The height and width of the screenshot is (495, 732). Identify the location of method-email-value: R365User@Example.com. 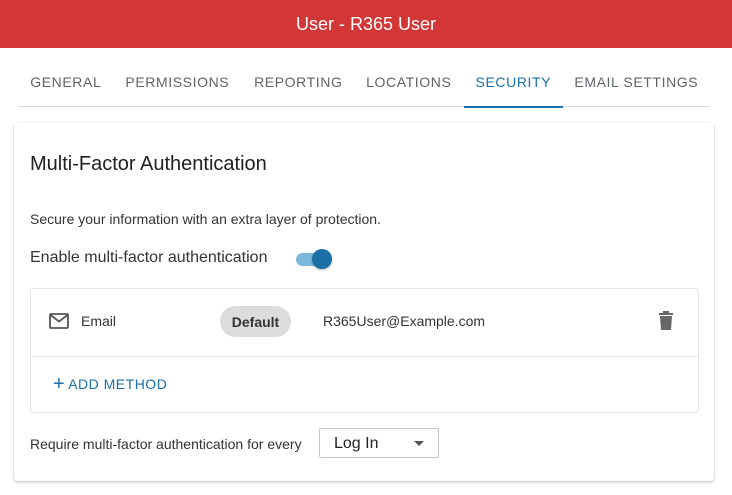
(404, 321).